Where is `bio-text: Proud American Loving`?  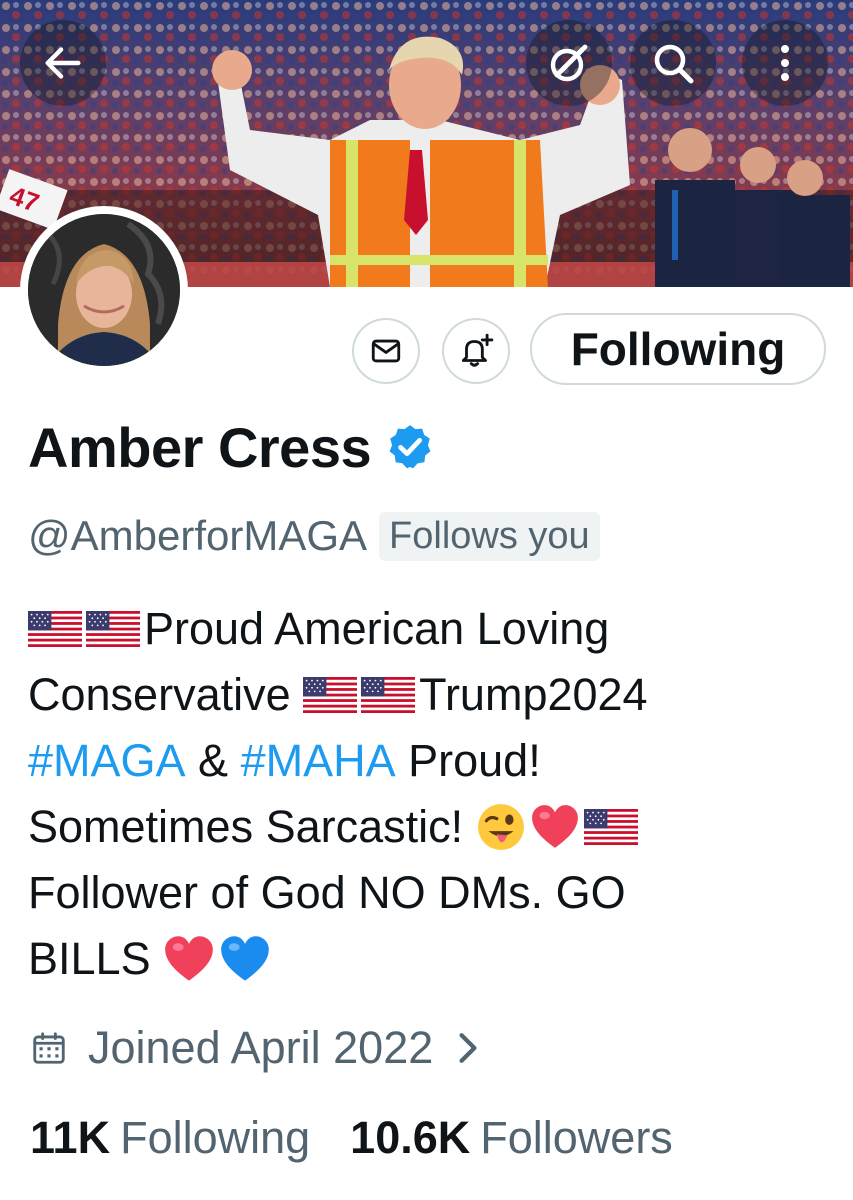 bio-text: Proud American Loving is located at coordinates (377, 628).